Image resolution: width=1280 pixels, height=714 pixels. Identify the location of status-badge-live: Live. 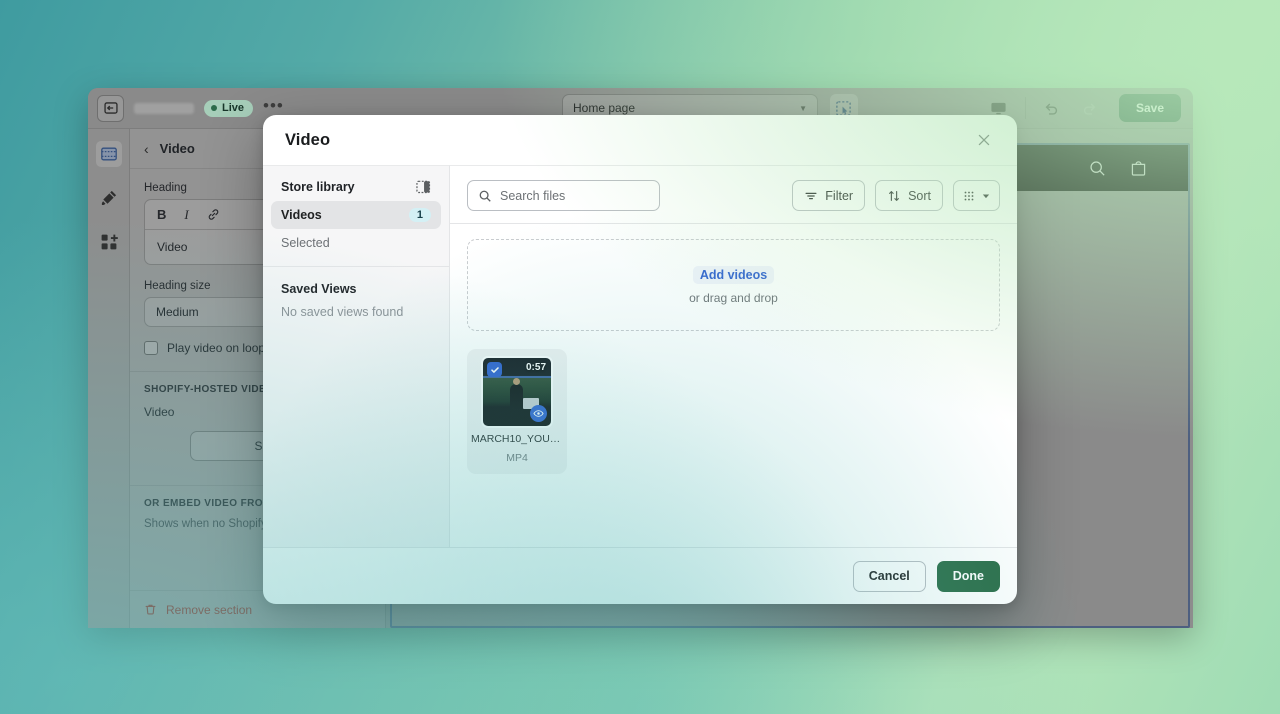
(229, 108).